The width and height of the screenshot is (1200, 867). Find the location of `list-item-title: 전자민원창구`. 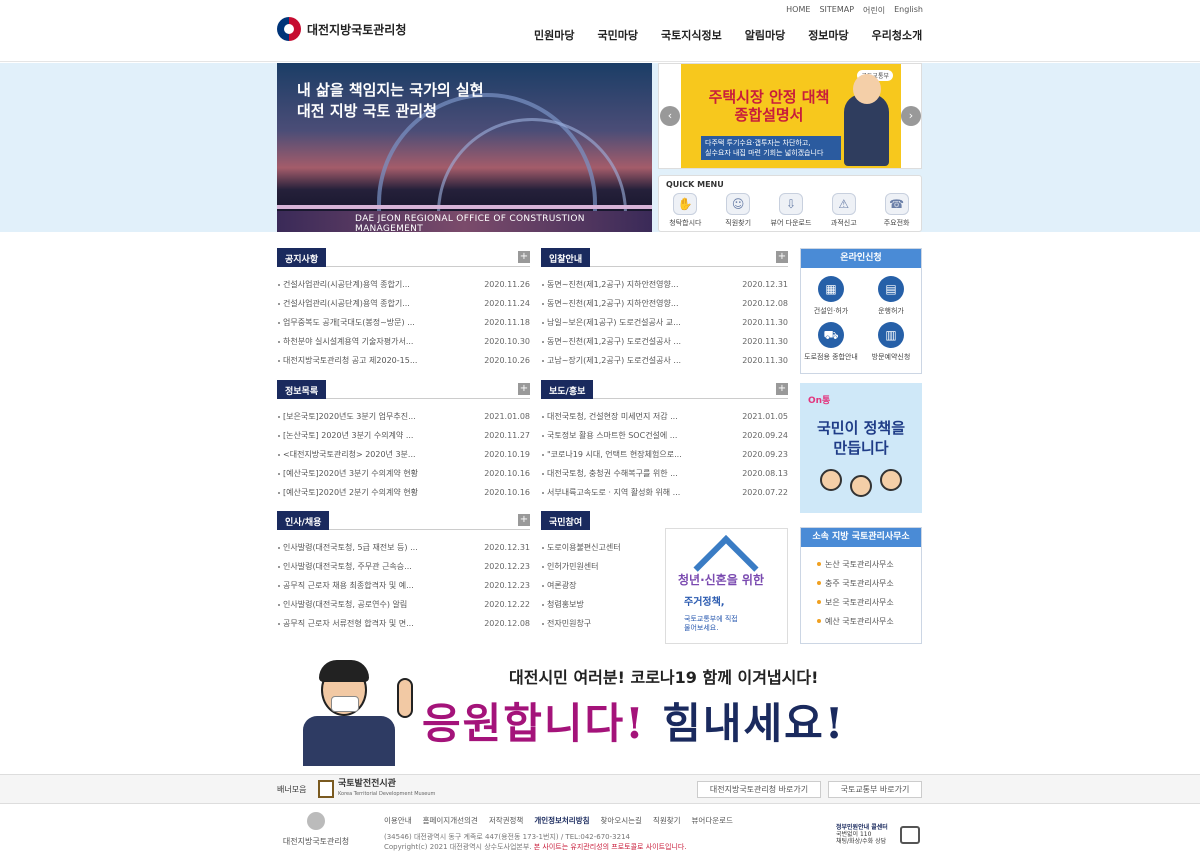

list-item-title: 전자민원창구 is located at coordinates (569, 623).